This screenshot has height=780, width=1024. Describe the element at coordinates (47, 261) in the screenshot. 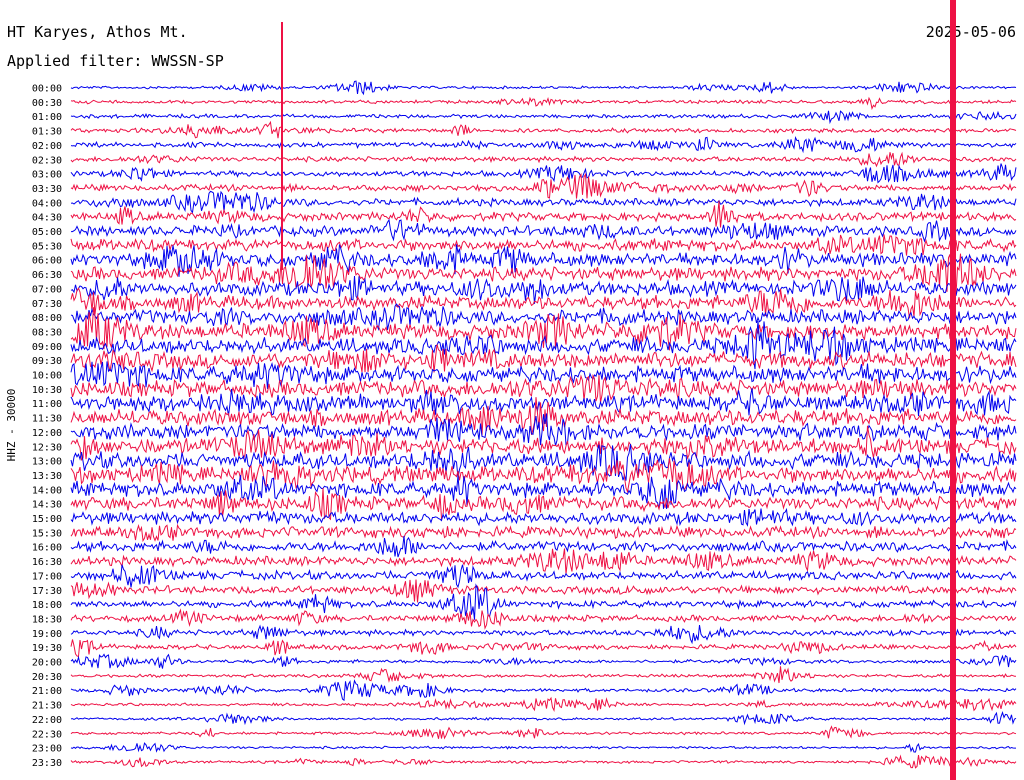

I see `time-tick-label: 06:00` at that location.